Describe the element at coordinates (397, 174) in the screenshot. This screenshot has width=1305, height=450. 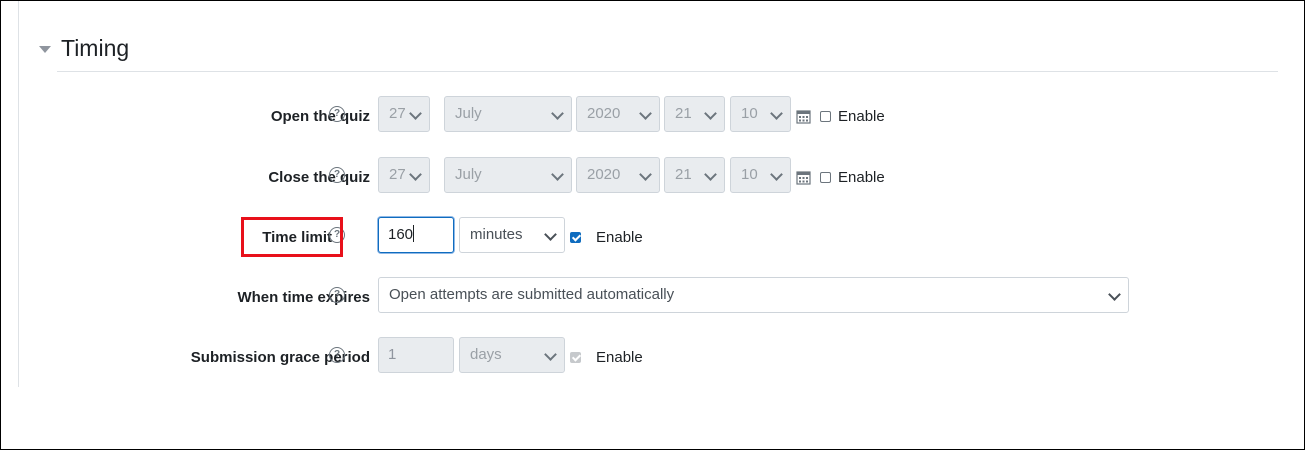
I see `close-day-value: 27` at that location.